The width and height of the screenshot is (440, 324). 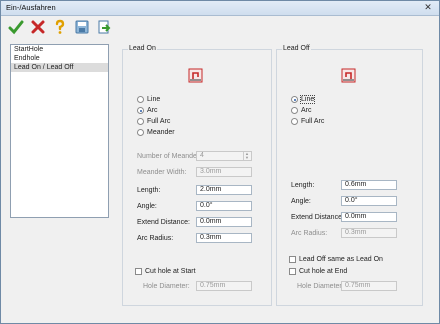 I want to click on lead-on-hole-diameter-label: Hole Diameter:, so click(x=166, y=286).